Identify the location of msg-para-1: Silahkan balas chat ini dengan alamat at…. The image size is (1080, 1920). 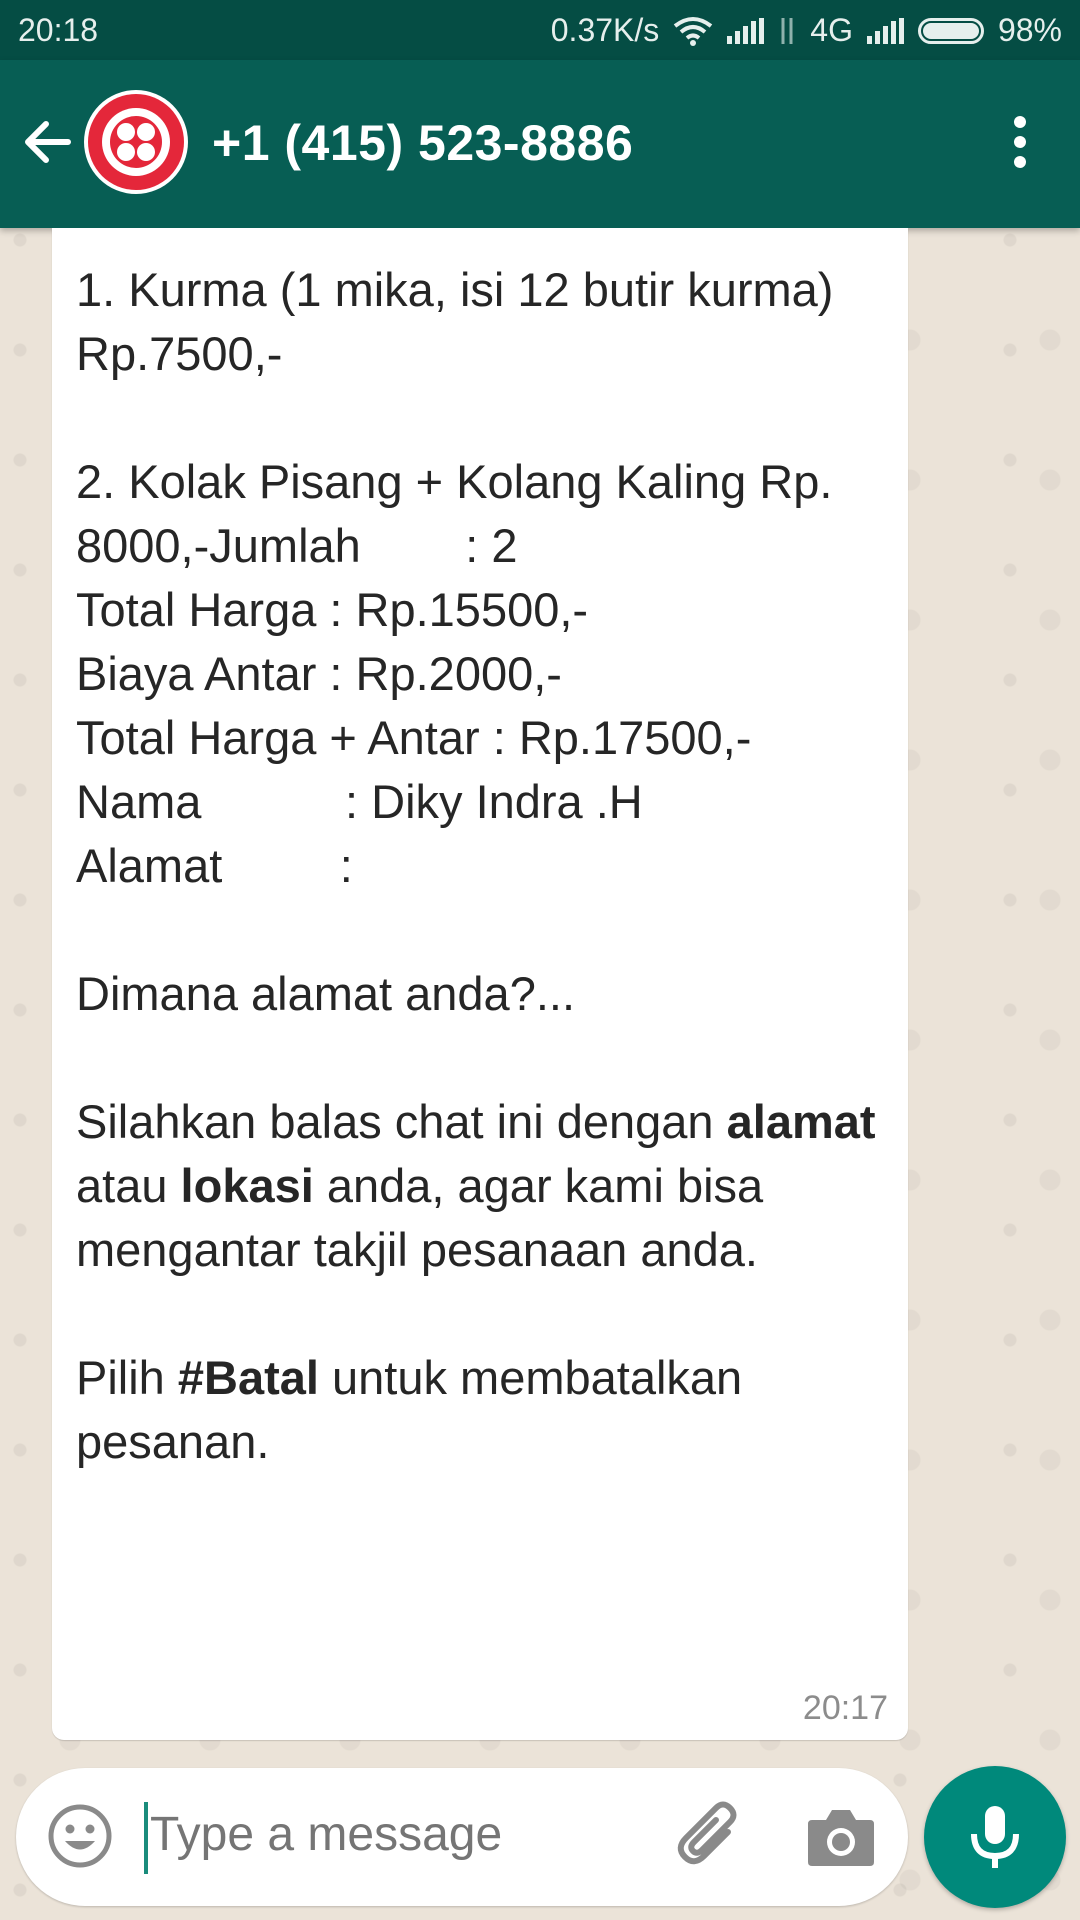
(482, 1185).